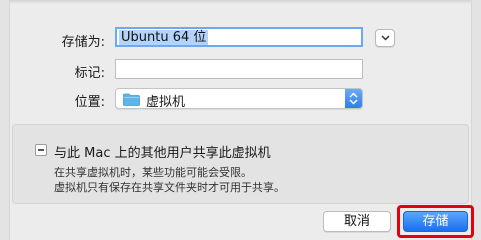 The width and height of the screenshot is (481, 240). What do you see at coordinates (83, 42) in the screenshot?
I see `save-as-label: 存储为:` at bounding box center [83, 42].